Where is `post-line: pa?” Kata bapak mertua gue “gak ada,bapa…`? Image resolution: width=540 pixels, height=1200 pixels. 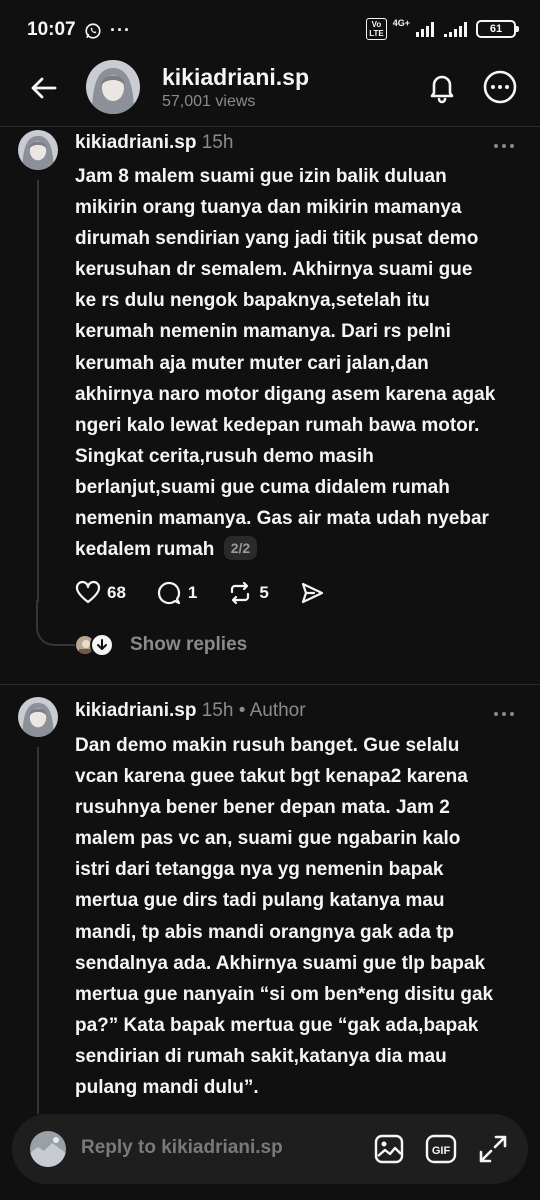
post-line: pa?” Kata bapak mertua gue “gak ada,bapa… is located at coordinates (277, 1025).